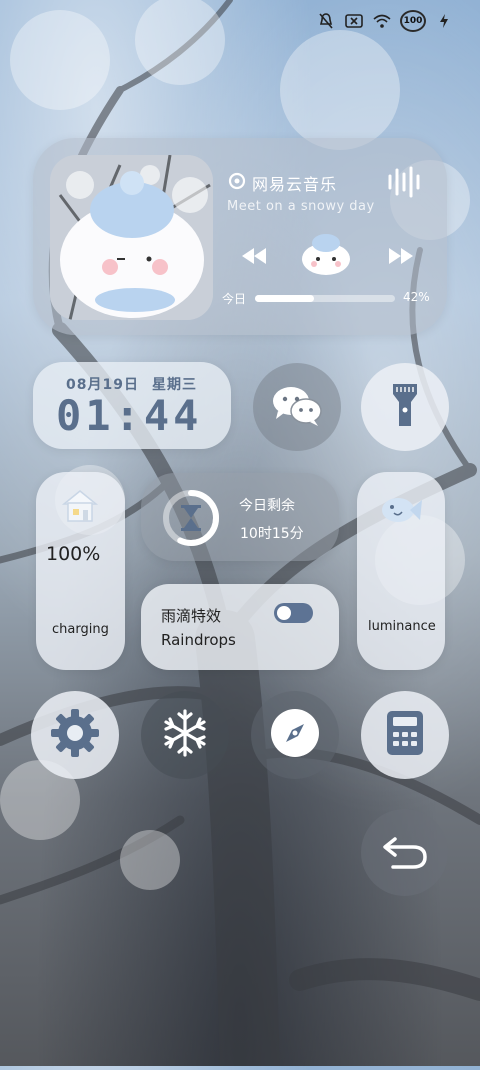 The height and width of the screenshot is (1070, 480). What do you see at coordinates (240, 627) in the screenshot?
I see `raindrops-widget` at bounding box center [240, 627].